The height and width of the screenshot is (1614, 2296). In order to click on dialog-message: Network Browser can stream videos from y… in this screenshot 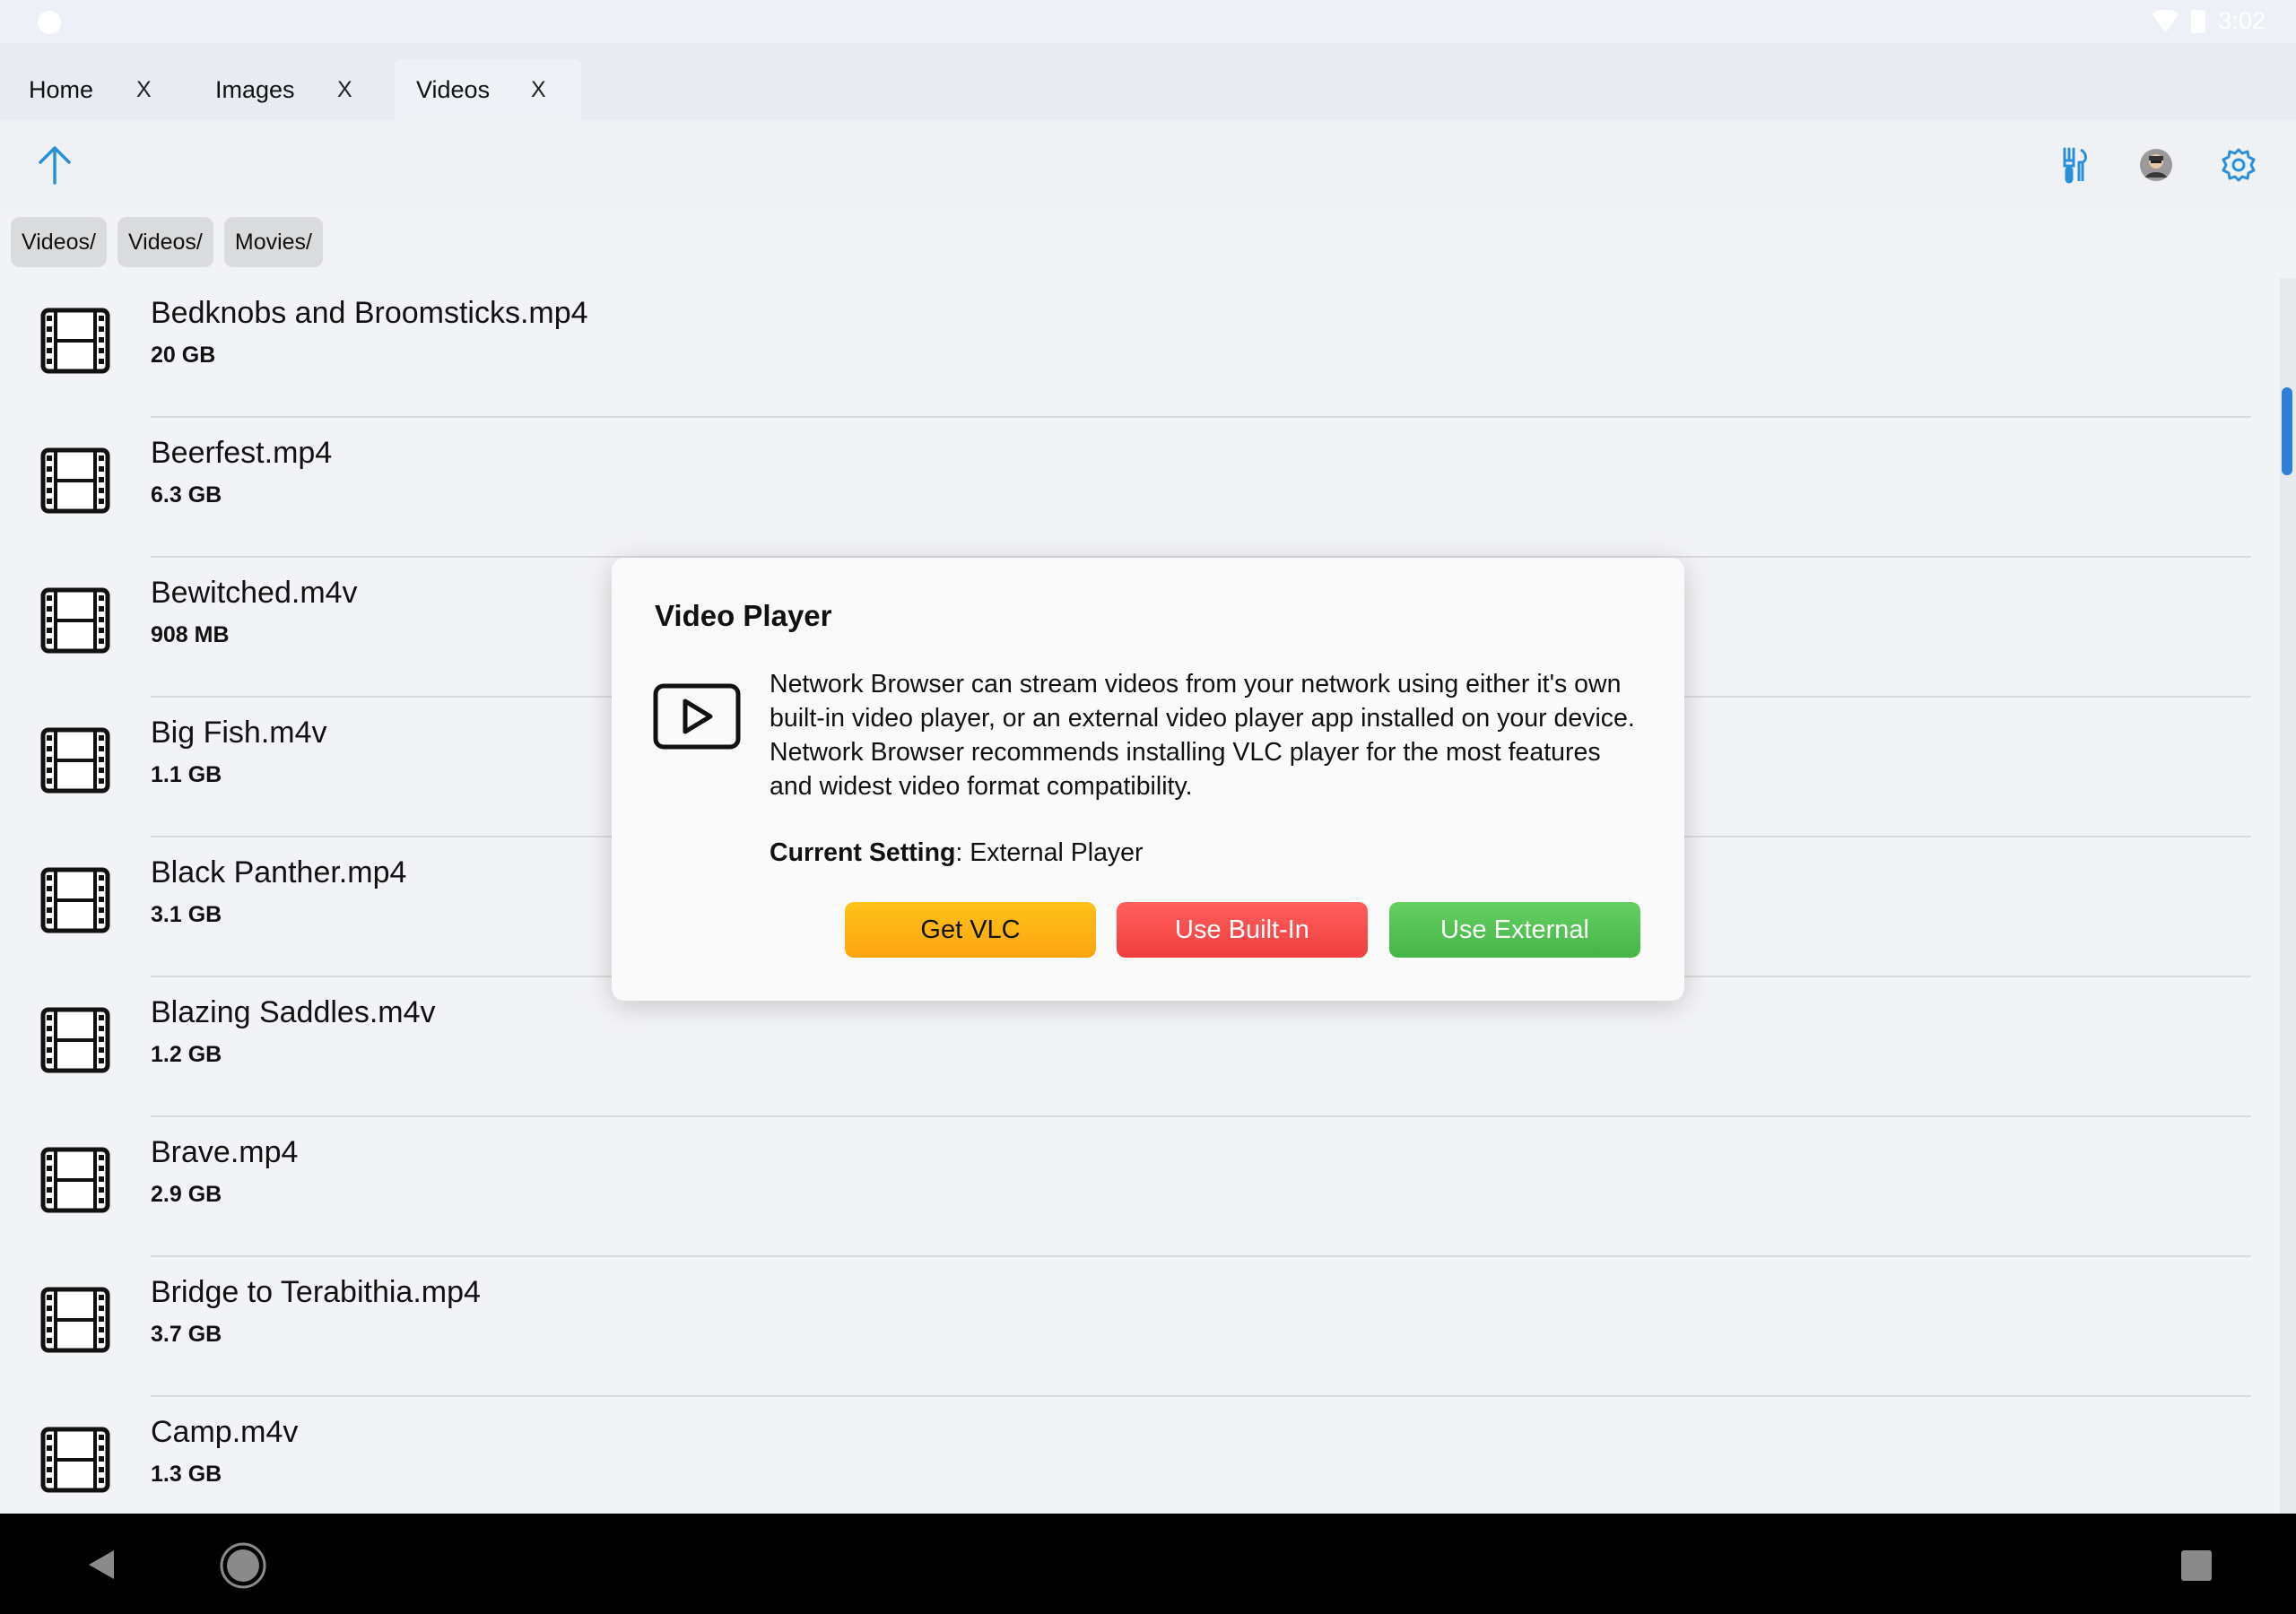, I will do `click(1202, 735)`.